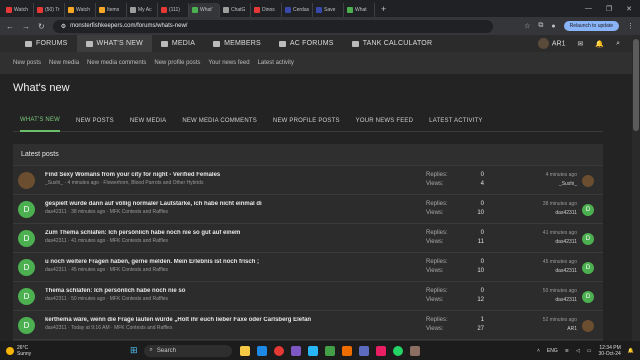  Describe the element at coordinates (64, 63) in the screenshot. I see `subnav-new-media: New media` at that location.